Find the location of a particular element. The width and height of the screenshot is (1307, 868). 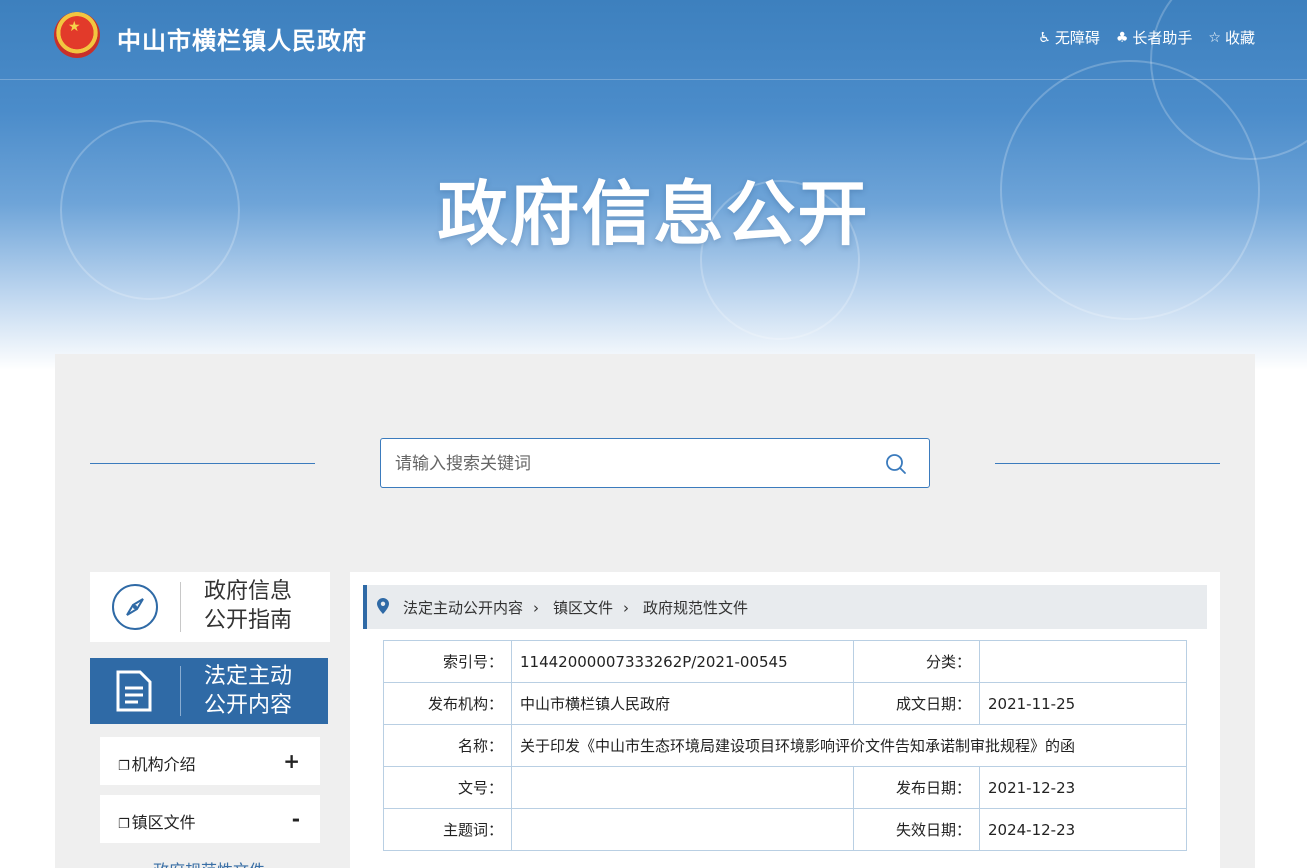

document-icon is located at coordinates (134, 691).